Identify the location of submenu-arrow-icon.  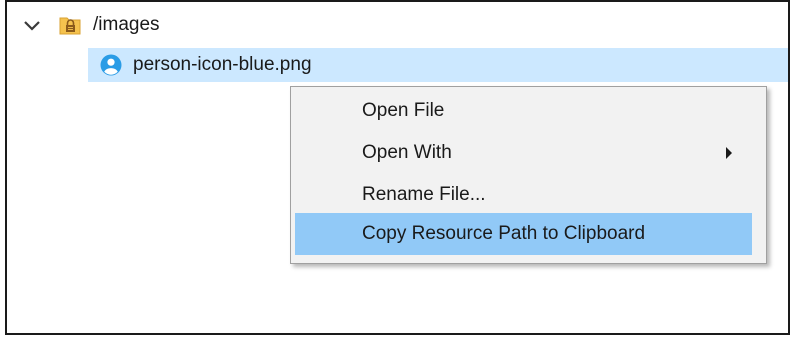
(729, 153).